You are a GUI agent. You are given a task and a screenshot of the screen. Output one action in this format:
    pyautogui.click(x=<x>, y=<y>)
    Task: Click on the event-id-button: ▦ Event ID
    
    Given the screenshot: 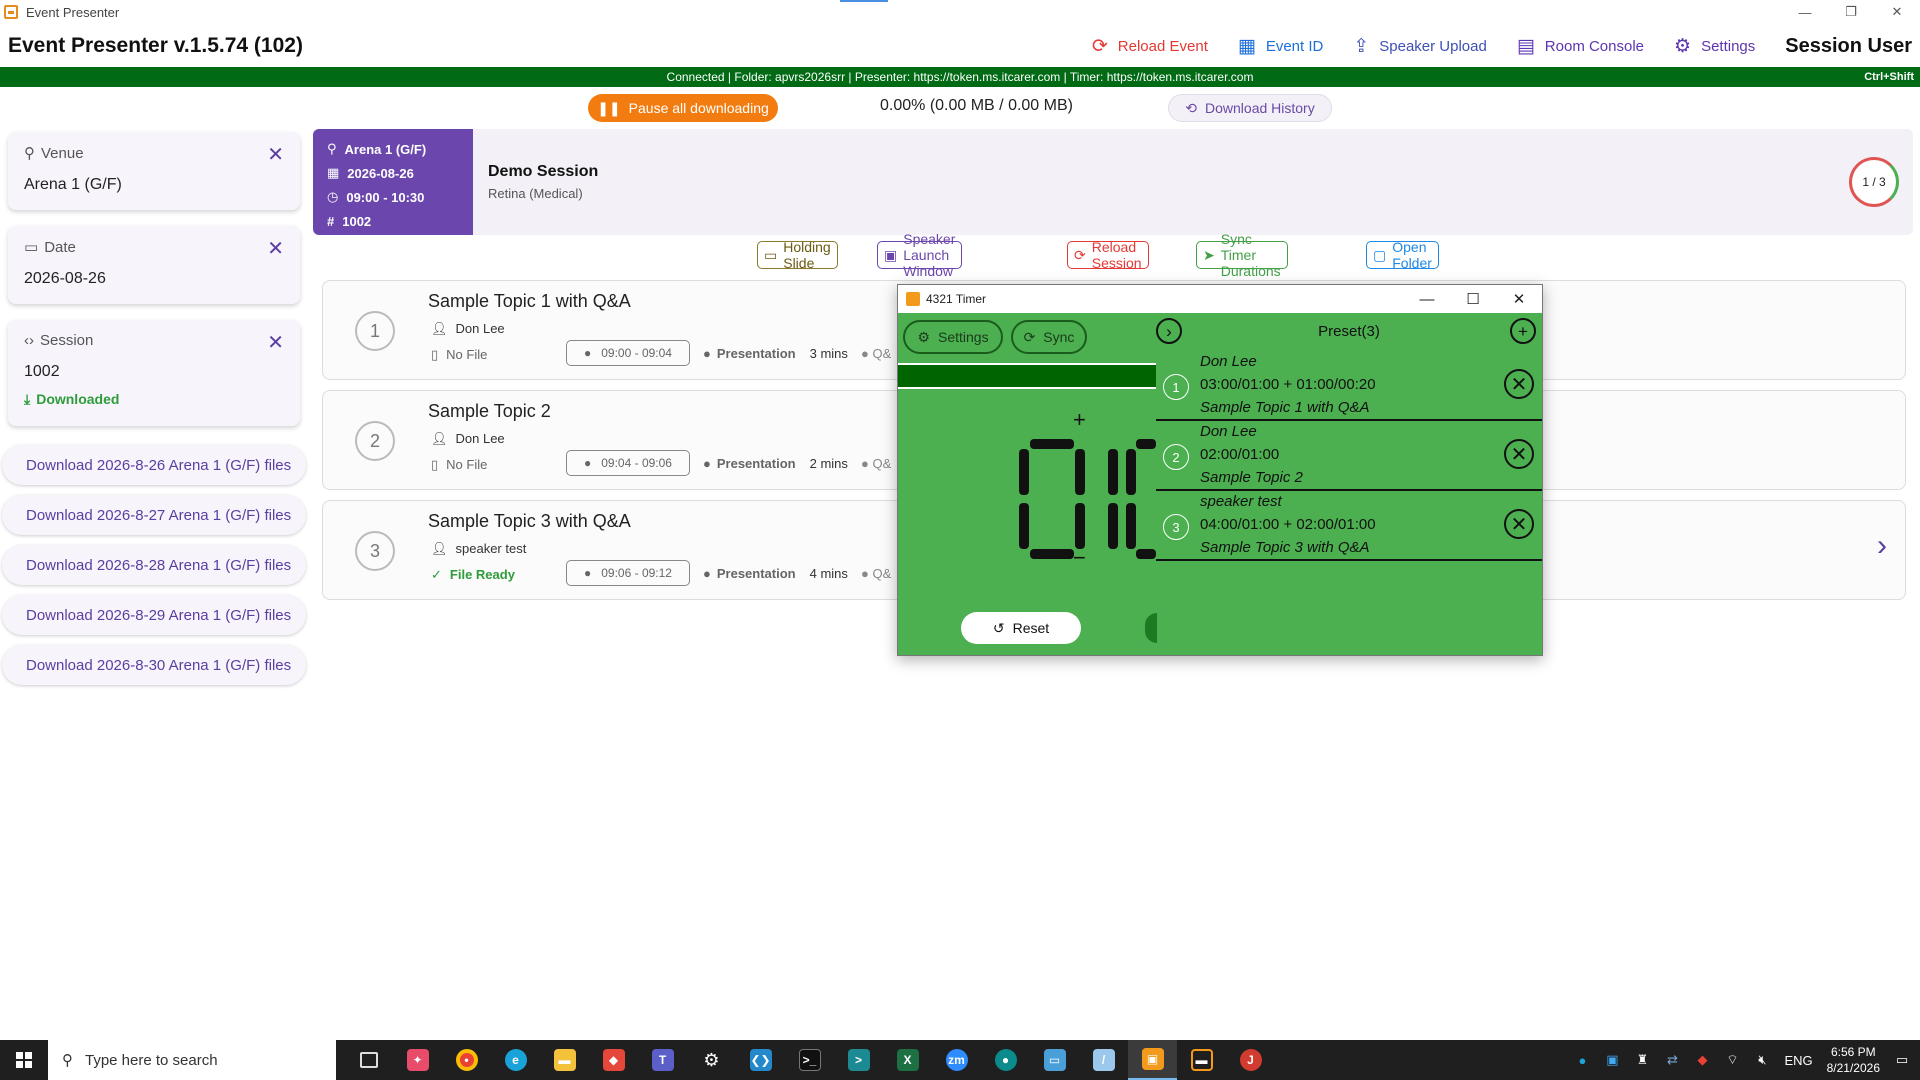 What is the action you would take?
    pyautogui.click(x=1280, y=46)
    